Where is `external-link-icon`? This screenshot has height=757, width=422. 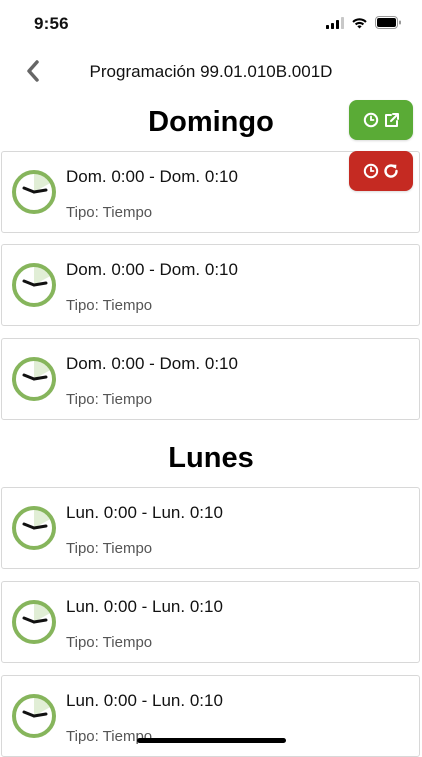 external-link-icon is located at coordinates (391, 119).